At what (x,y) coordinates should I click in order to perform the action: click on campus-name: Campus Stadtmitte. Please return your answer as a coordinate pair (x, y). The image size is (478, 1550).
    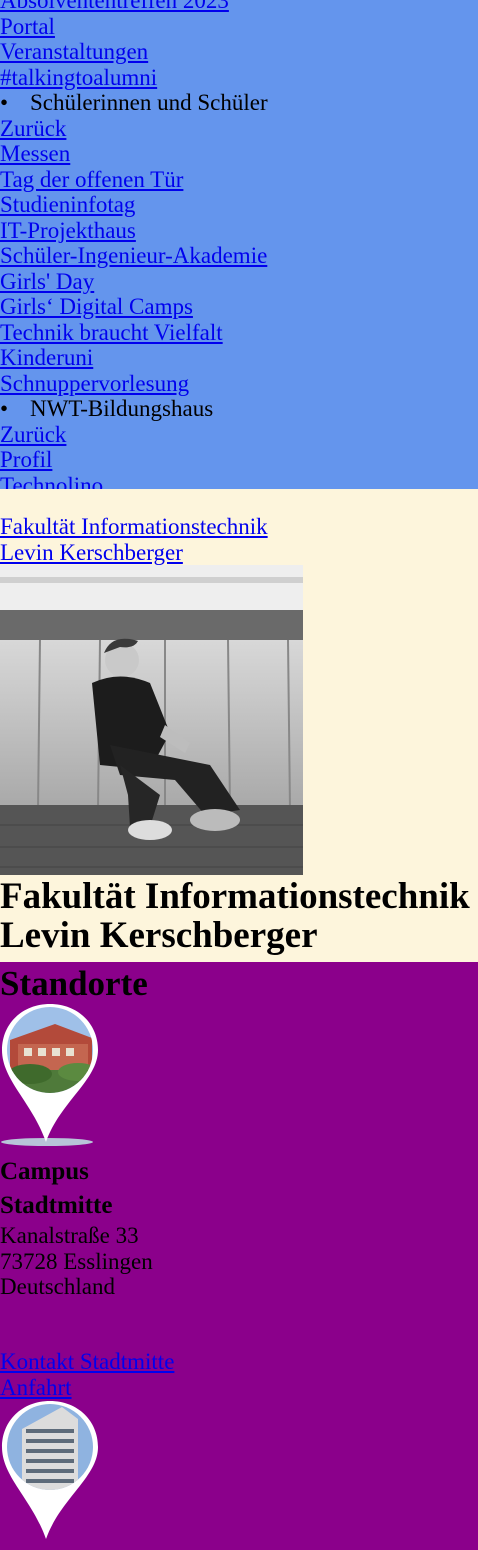
    Looking at the image, I should click on (56, 1188).